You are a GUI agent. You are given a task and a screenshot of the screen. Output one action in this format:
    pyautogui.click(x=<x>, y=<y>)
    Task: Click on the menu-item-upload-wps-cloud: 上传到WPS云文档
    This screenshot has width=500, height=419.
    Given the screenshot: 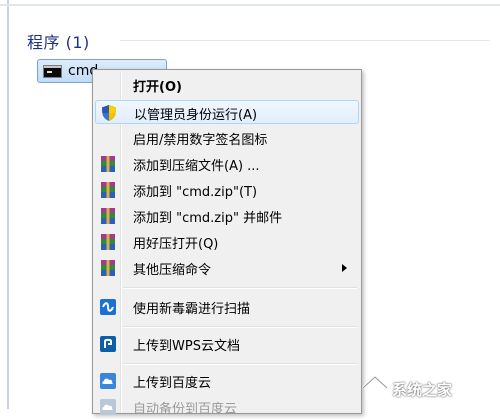 What is the action you would take?
    pyautogui.click(x=227, y=344)
    